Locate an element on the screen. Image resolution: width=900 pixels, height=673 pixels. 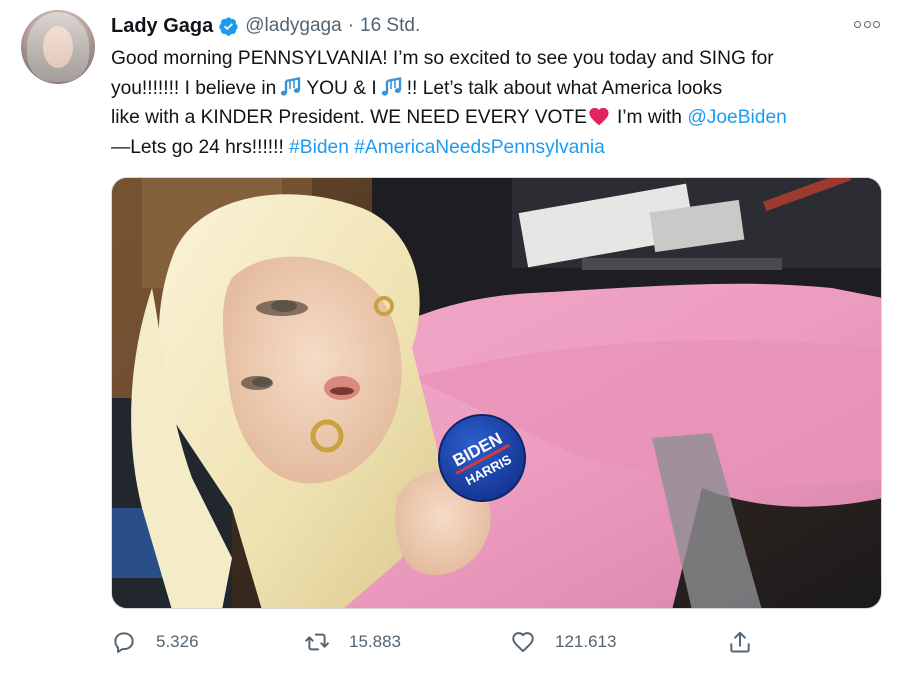
share-button is located at coordinates (740, 642).